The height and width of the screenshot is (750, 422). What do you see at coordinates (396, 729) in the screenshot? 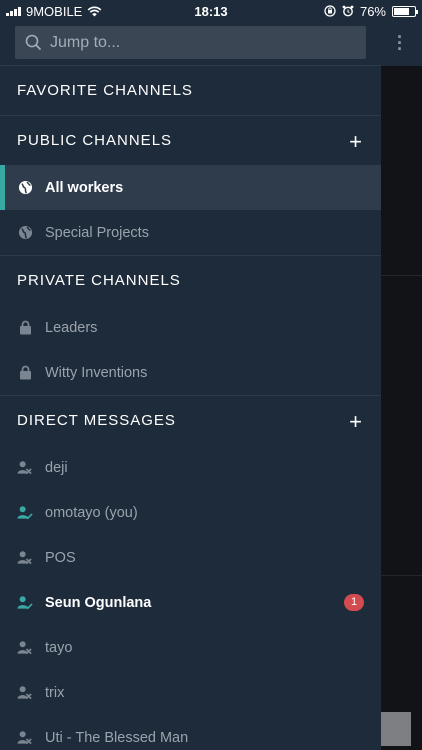
I see `background-button` at bounding box center [396, 729].